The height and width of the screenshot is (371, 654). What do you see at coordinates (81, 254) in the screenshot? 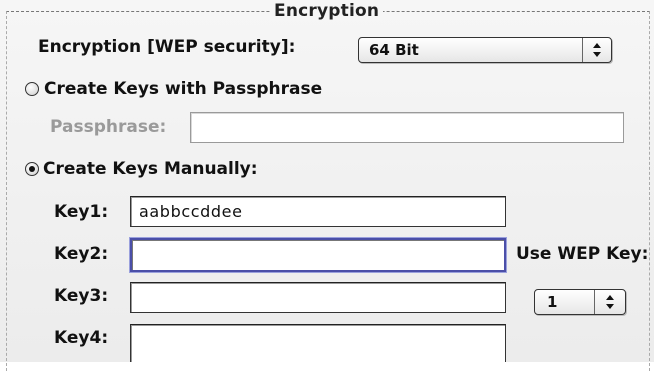
I see `key2-label: Key2:` at bounding box center [81, 254].